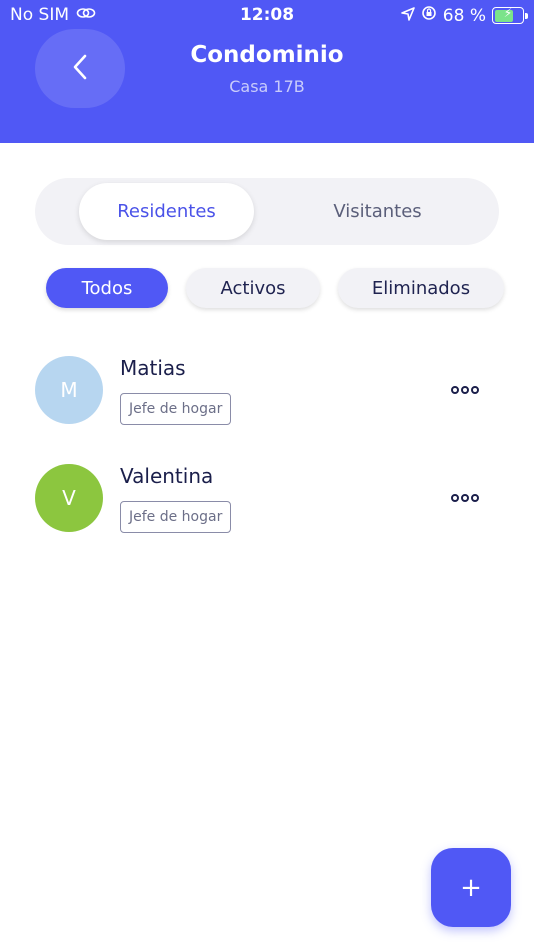  I want to click on avatar: V, so click(69, 498).